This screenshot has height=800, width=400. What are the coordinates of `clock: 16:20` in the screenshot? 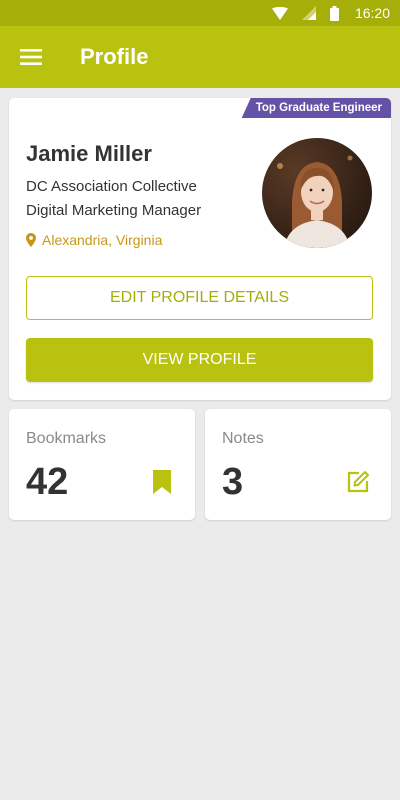 It's located at (372, 13).